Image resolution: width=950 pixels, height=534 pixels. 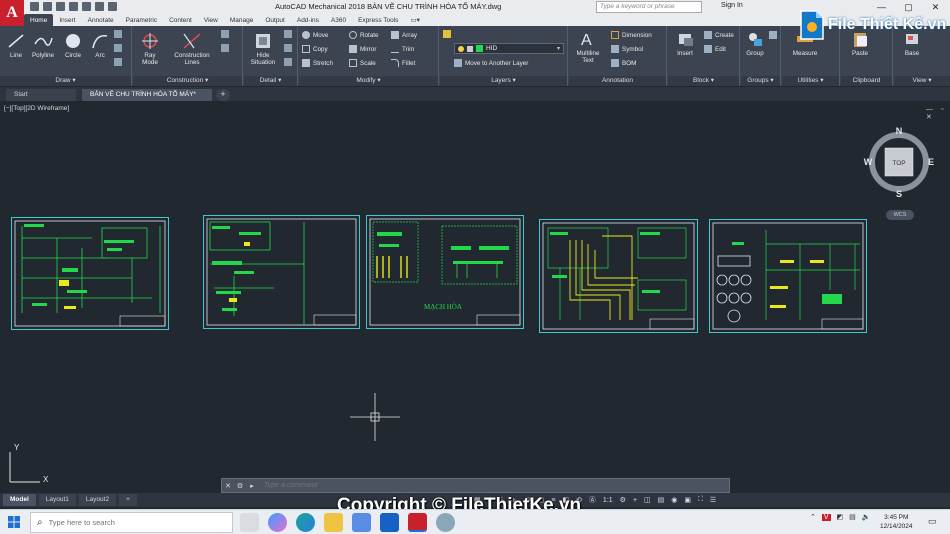 What do you see at coordinates (288, 62) in the screenshot?
I see `detail-more-icon` at bounding box center [288, 62].